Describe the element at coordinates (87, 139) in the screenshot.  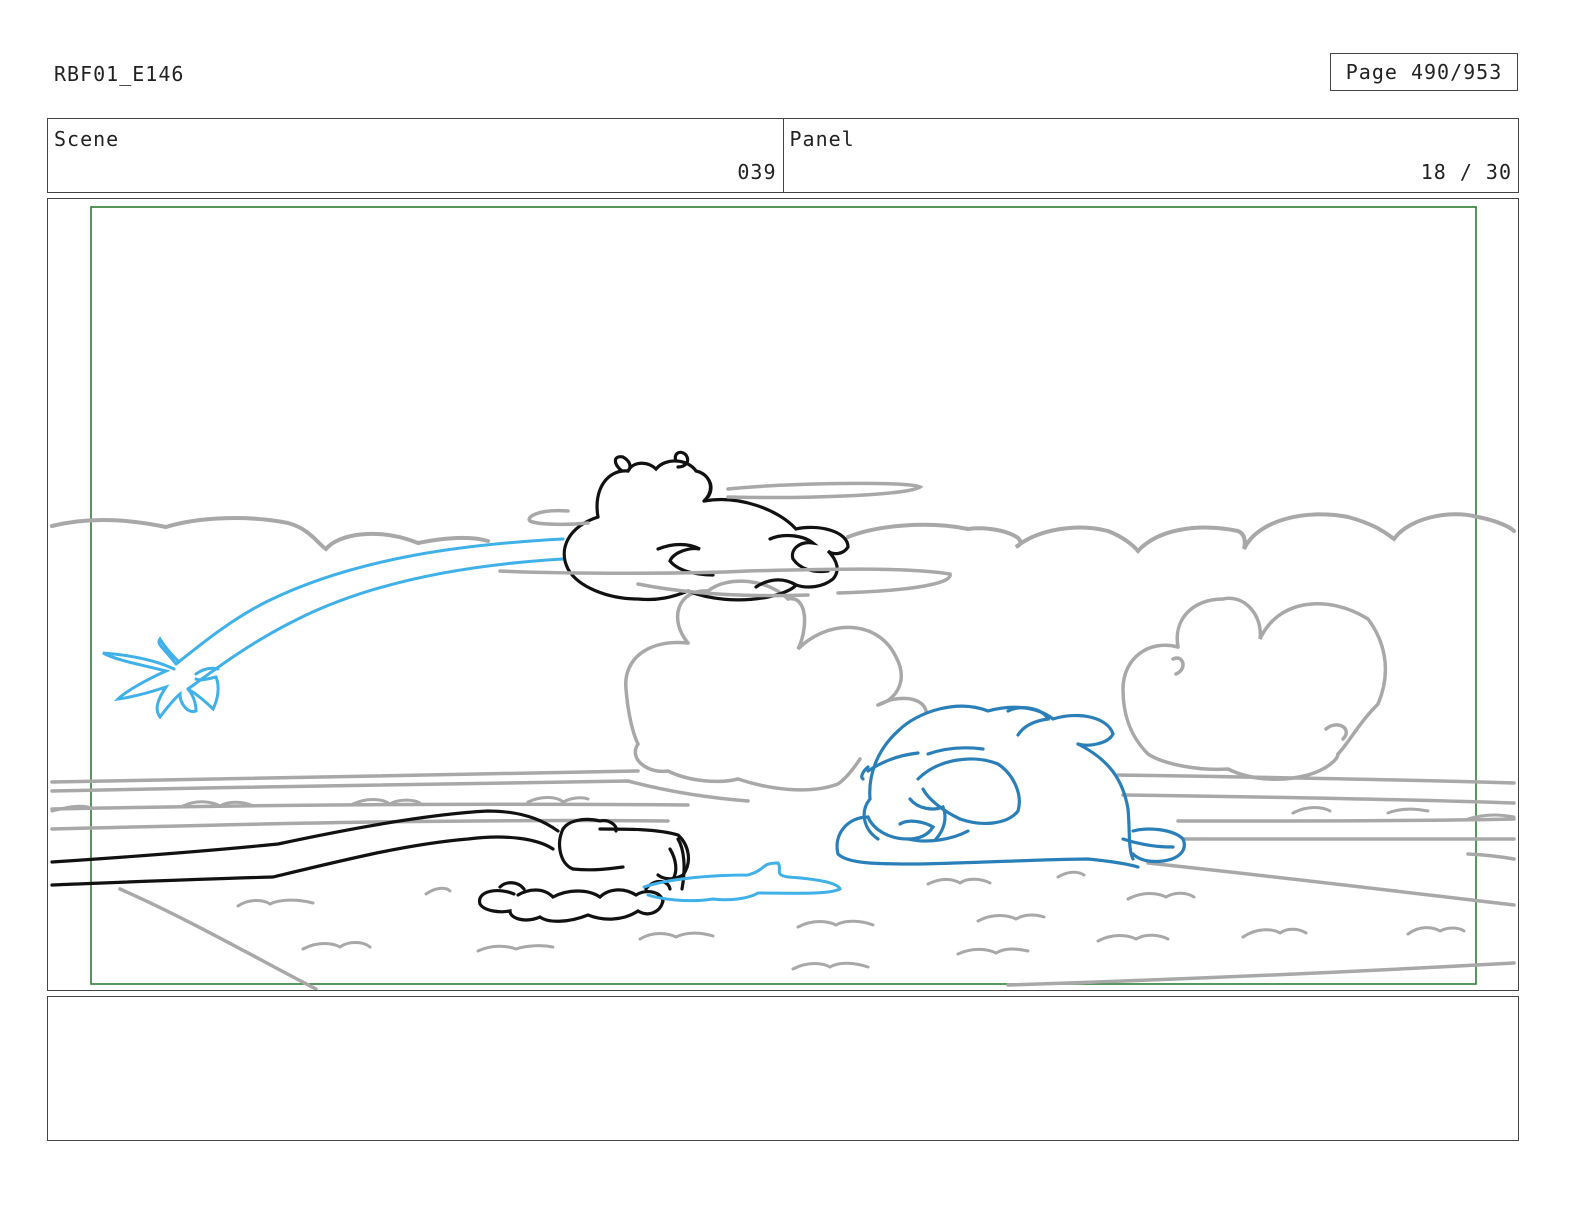
I see `scene-label: Scene` at that location.